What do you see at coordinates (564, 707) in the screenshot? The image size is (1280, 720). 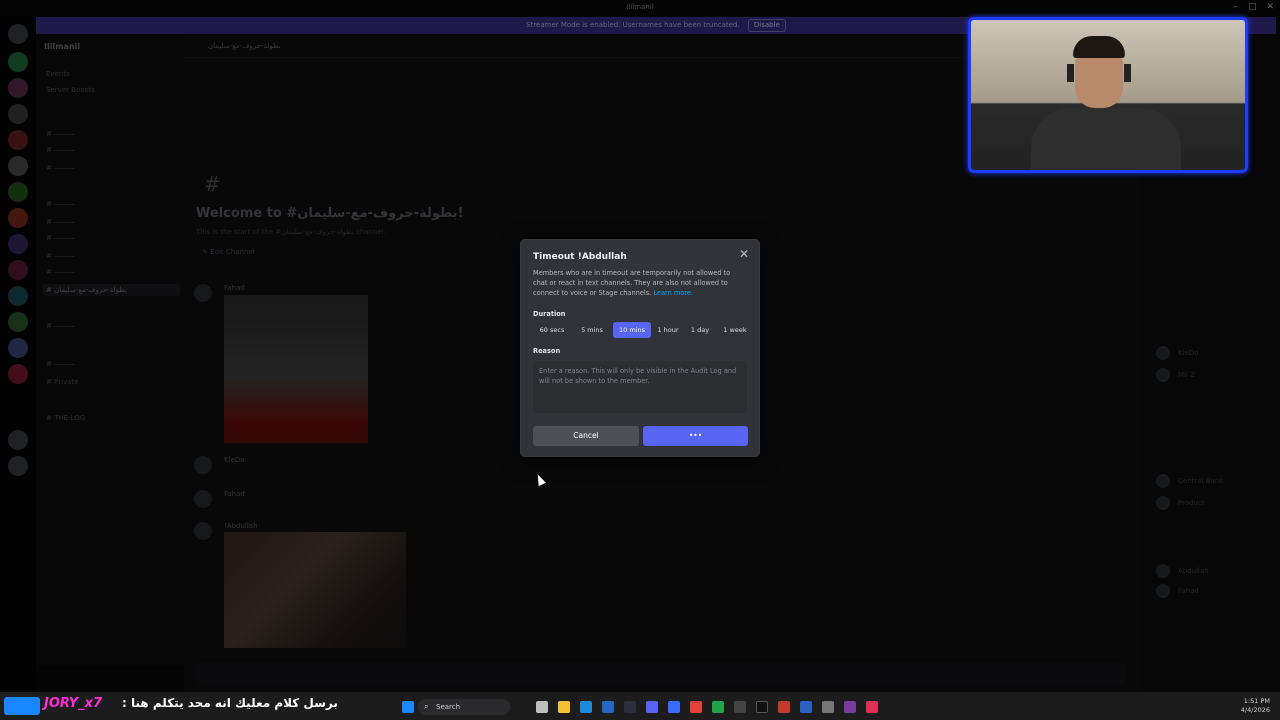 I see `folder-icon` at bounding box center [564, 707].